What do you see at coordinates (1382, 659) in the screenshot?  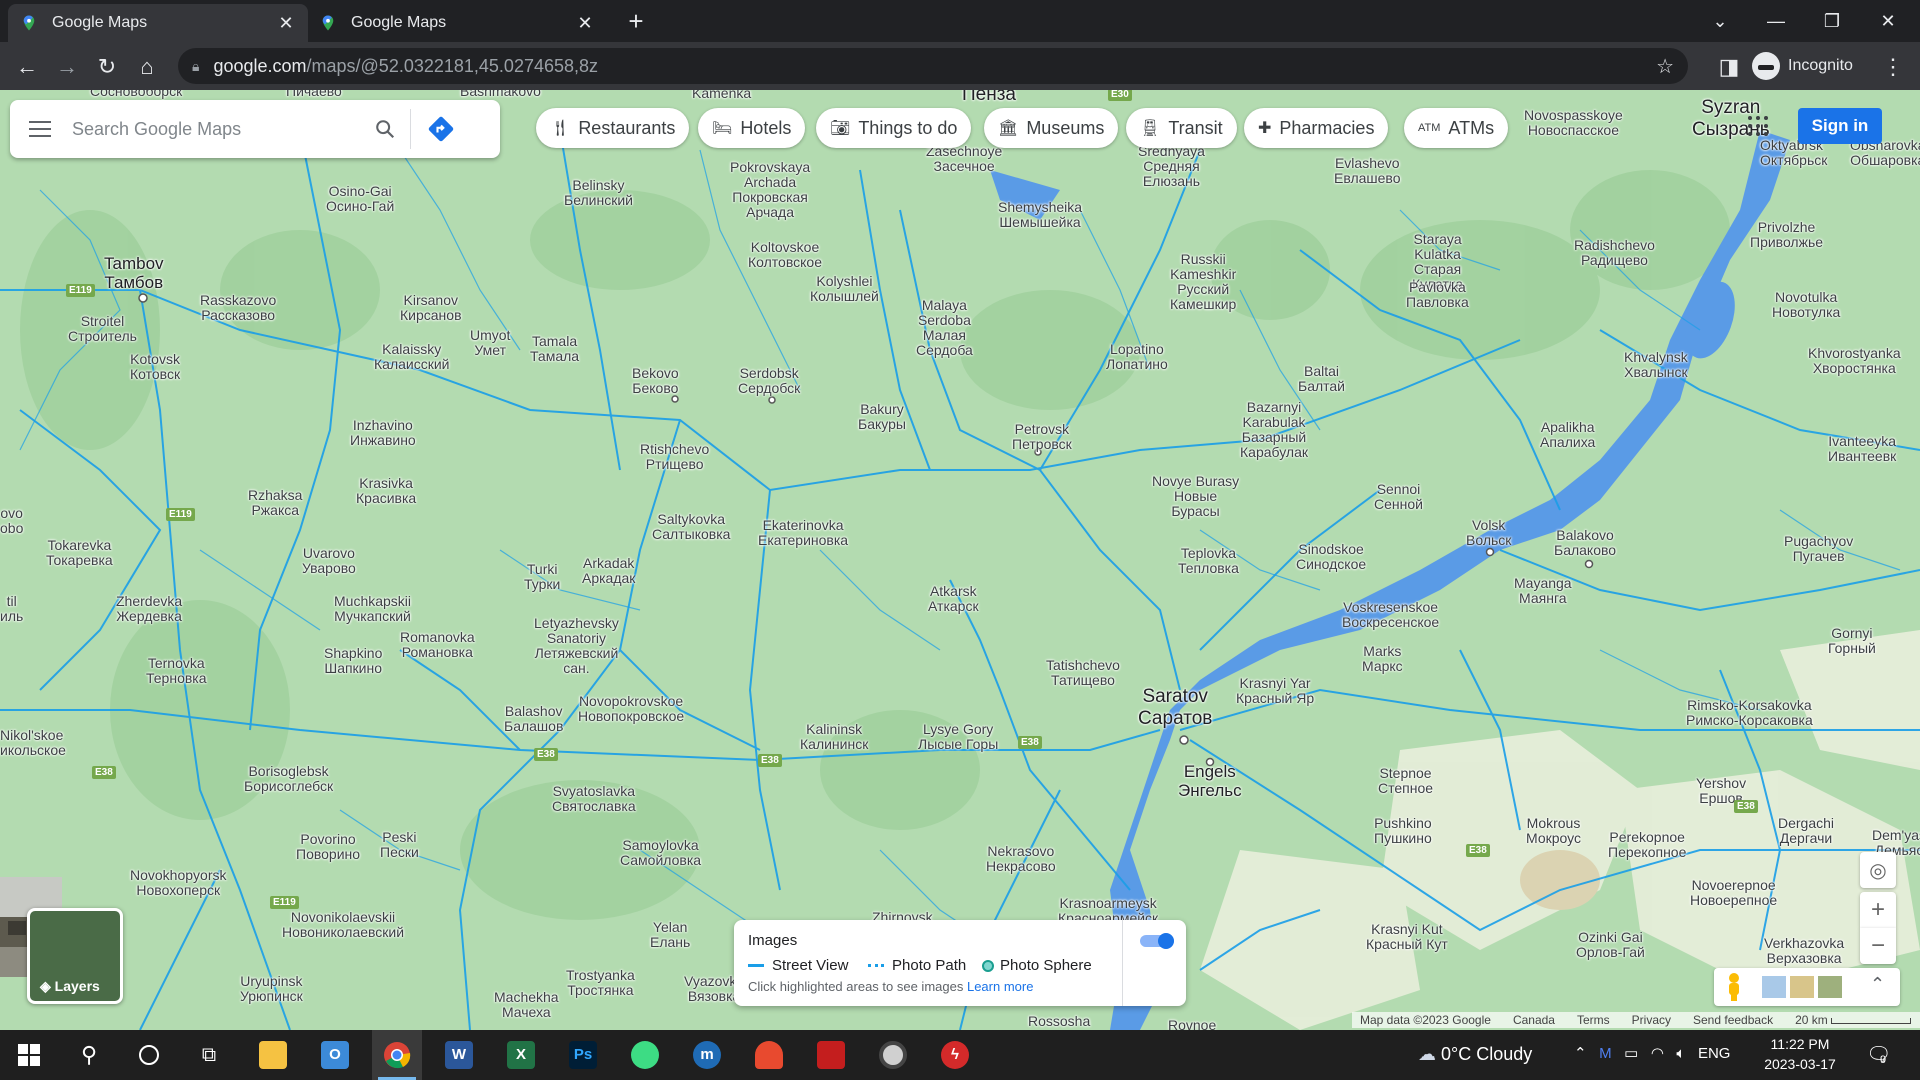 I see `map-label-marks: Marks Маркс` at bounding box center [1382, 659].